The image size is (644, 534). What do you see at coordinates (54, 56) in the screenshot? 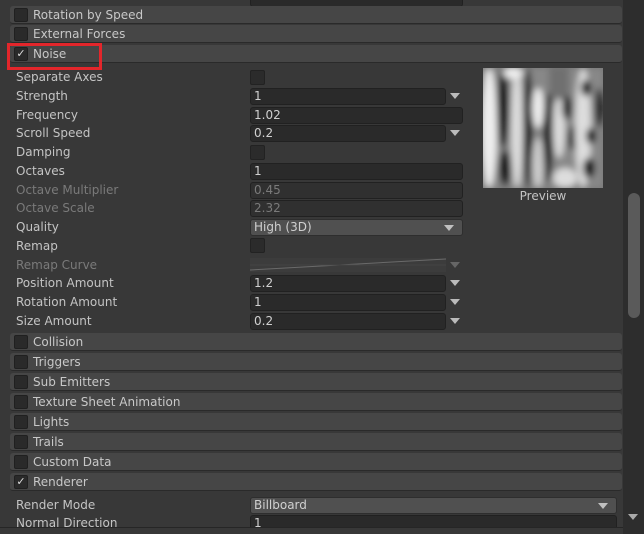
I see `highlight-box` at bounding box center [54, 56].